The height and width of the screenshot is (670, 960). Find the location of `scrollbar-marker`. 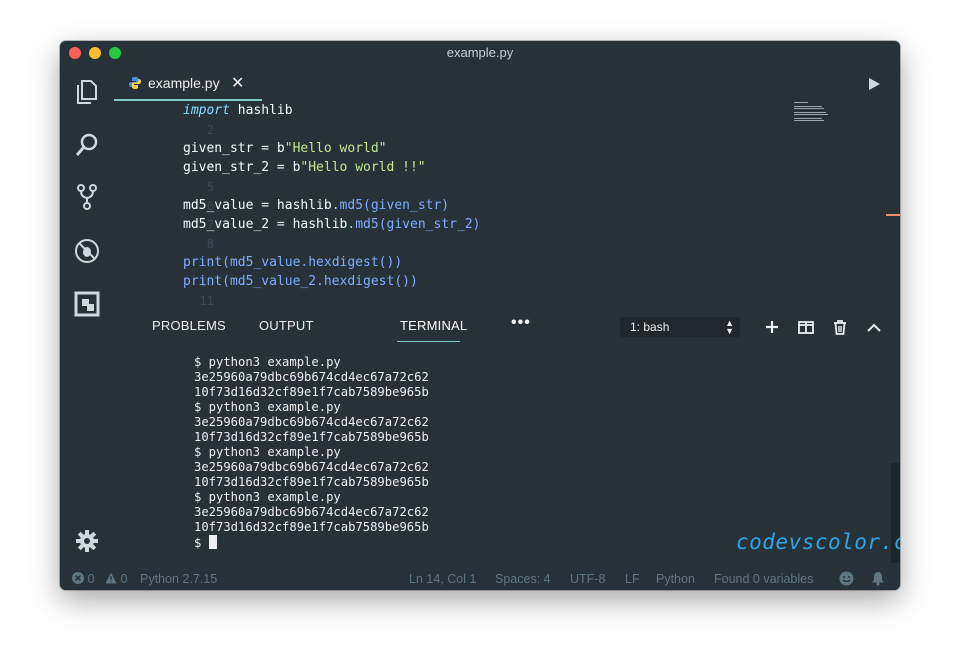

scrollbar-marker is located at coordinates (893, 215).